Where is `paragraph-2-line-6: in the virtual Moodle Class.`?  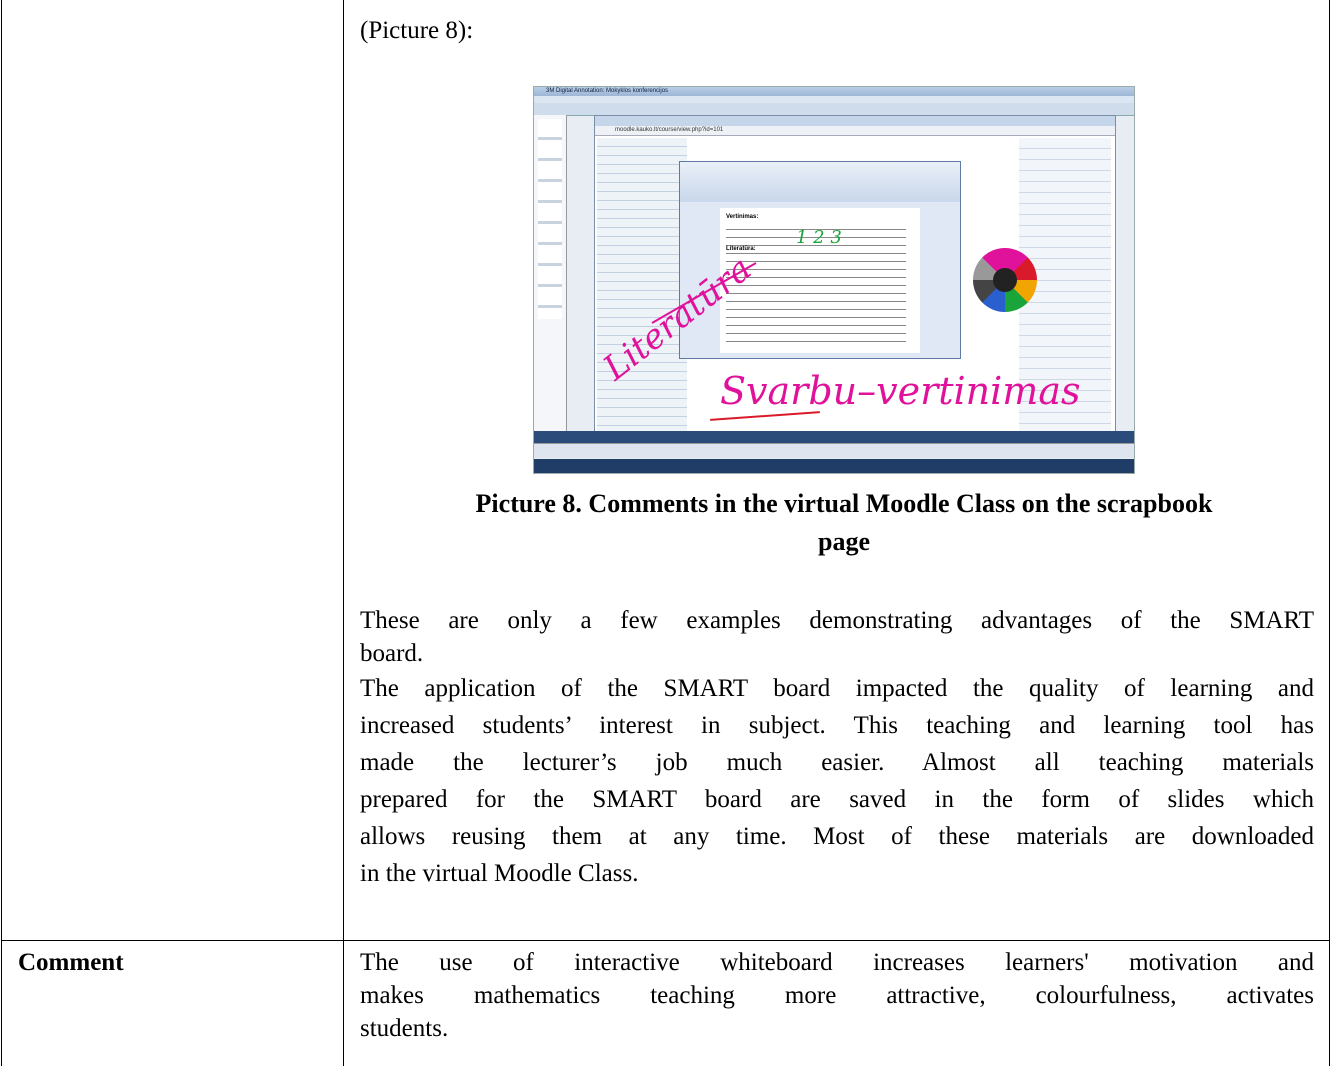 paragraph-2-line-6: in the virtual Moodle Class. is located at coordinates (499, 873).